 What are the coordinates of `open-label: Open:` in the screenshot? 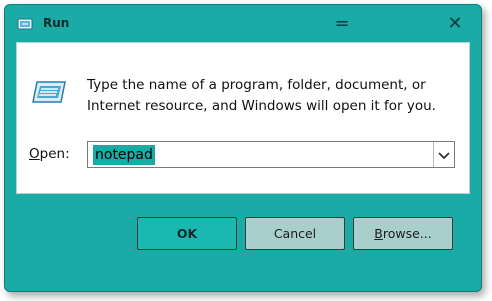 It's located at (49, 154).